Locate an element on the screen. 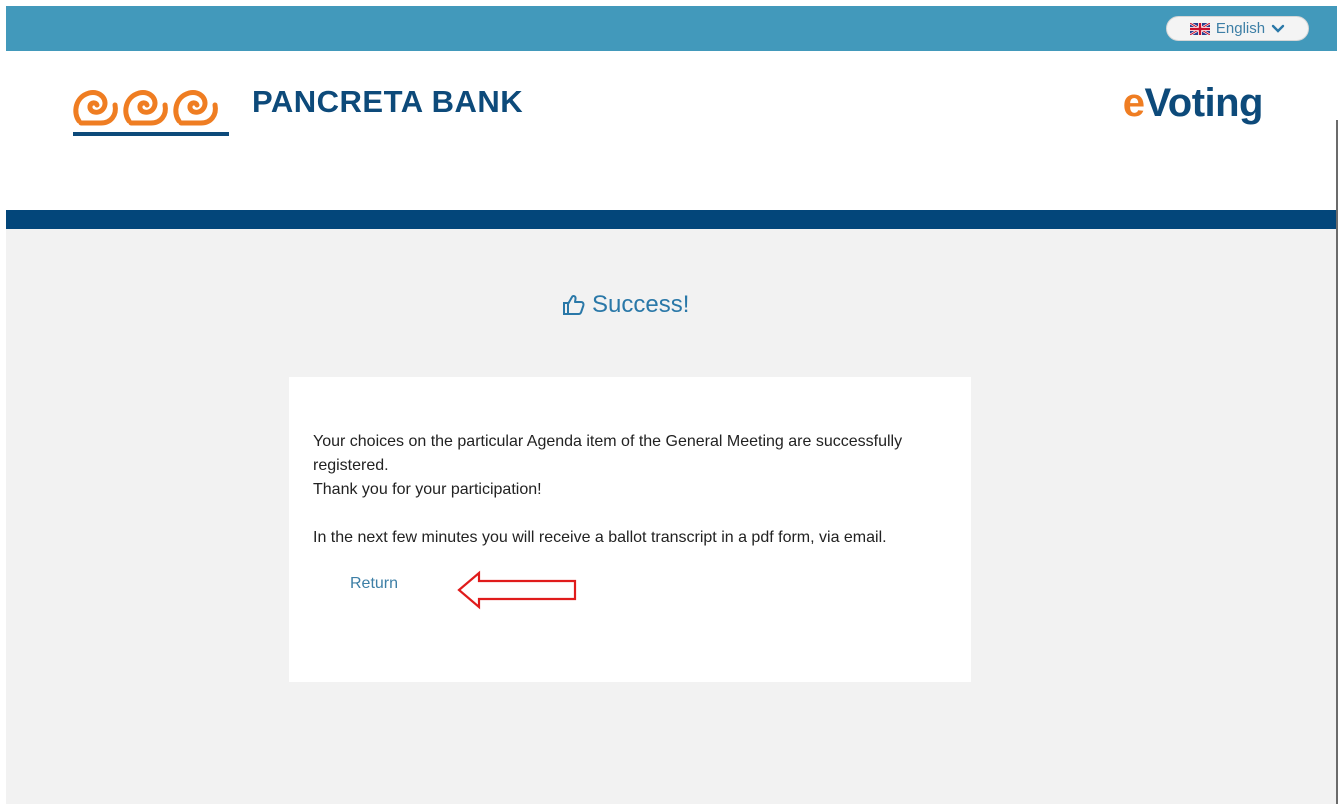  evoting-logo: eVoting is located at coordinates (1193, 103).